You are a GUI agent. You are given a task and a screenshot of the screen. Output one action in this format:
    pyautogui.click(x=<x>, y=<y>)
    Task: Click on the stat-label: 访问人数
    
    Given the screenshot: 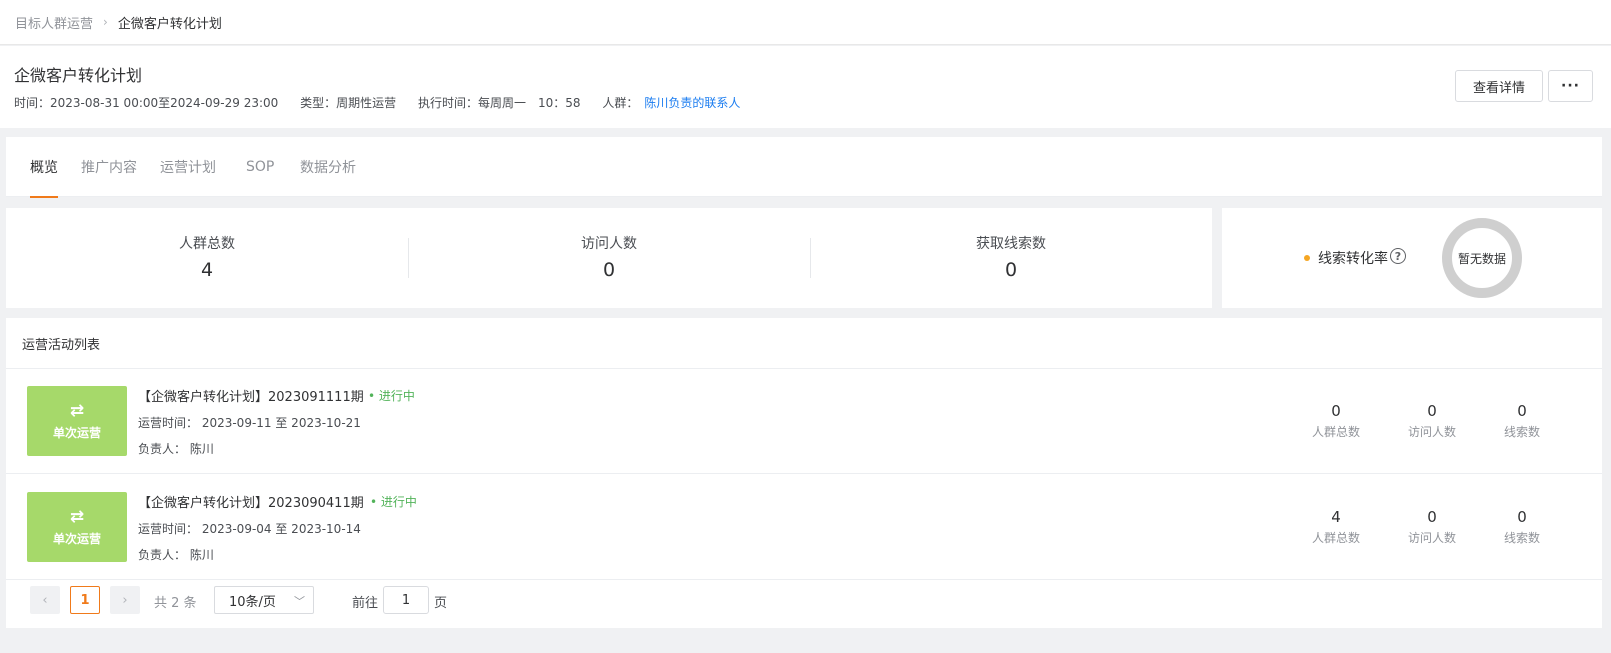 What is the action you would take?
    pyautogui.click(x=609, y=244)
    